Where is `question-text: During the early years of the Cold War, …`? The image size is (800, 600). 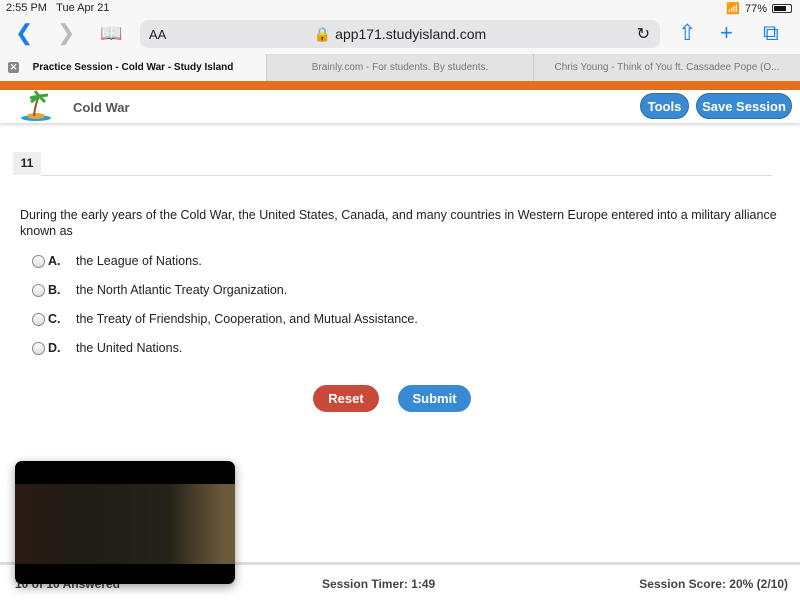 question-text: During the early years of the Cold War, … is located at coordinates (398, 223).